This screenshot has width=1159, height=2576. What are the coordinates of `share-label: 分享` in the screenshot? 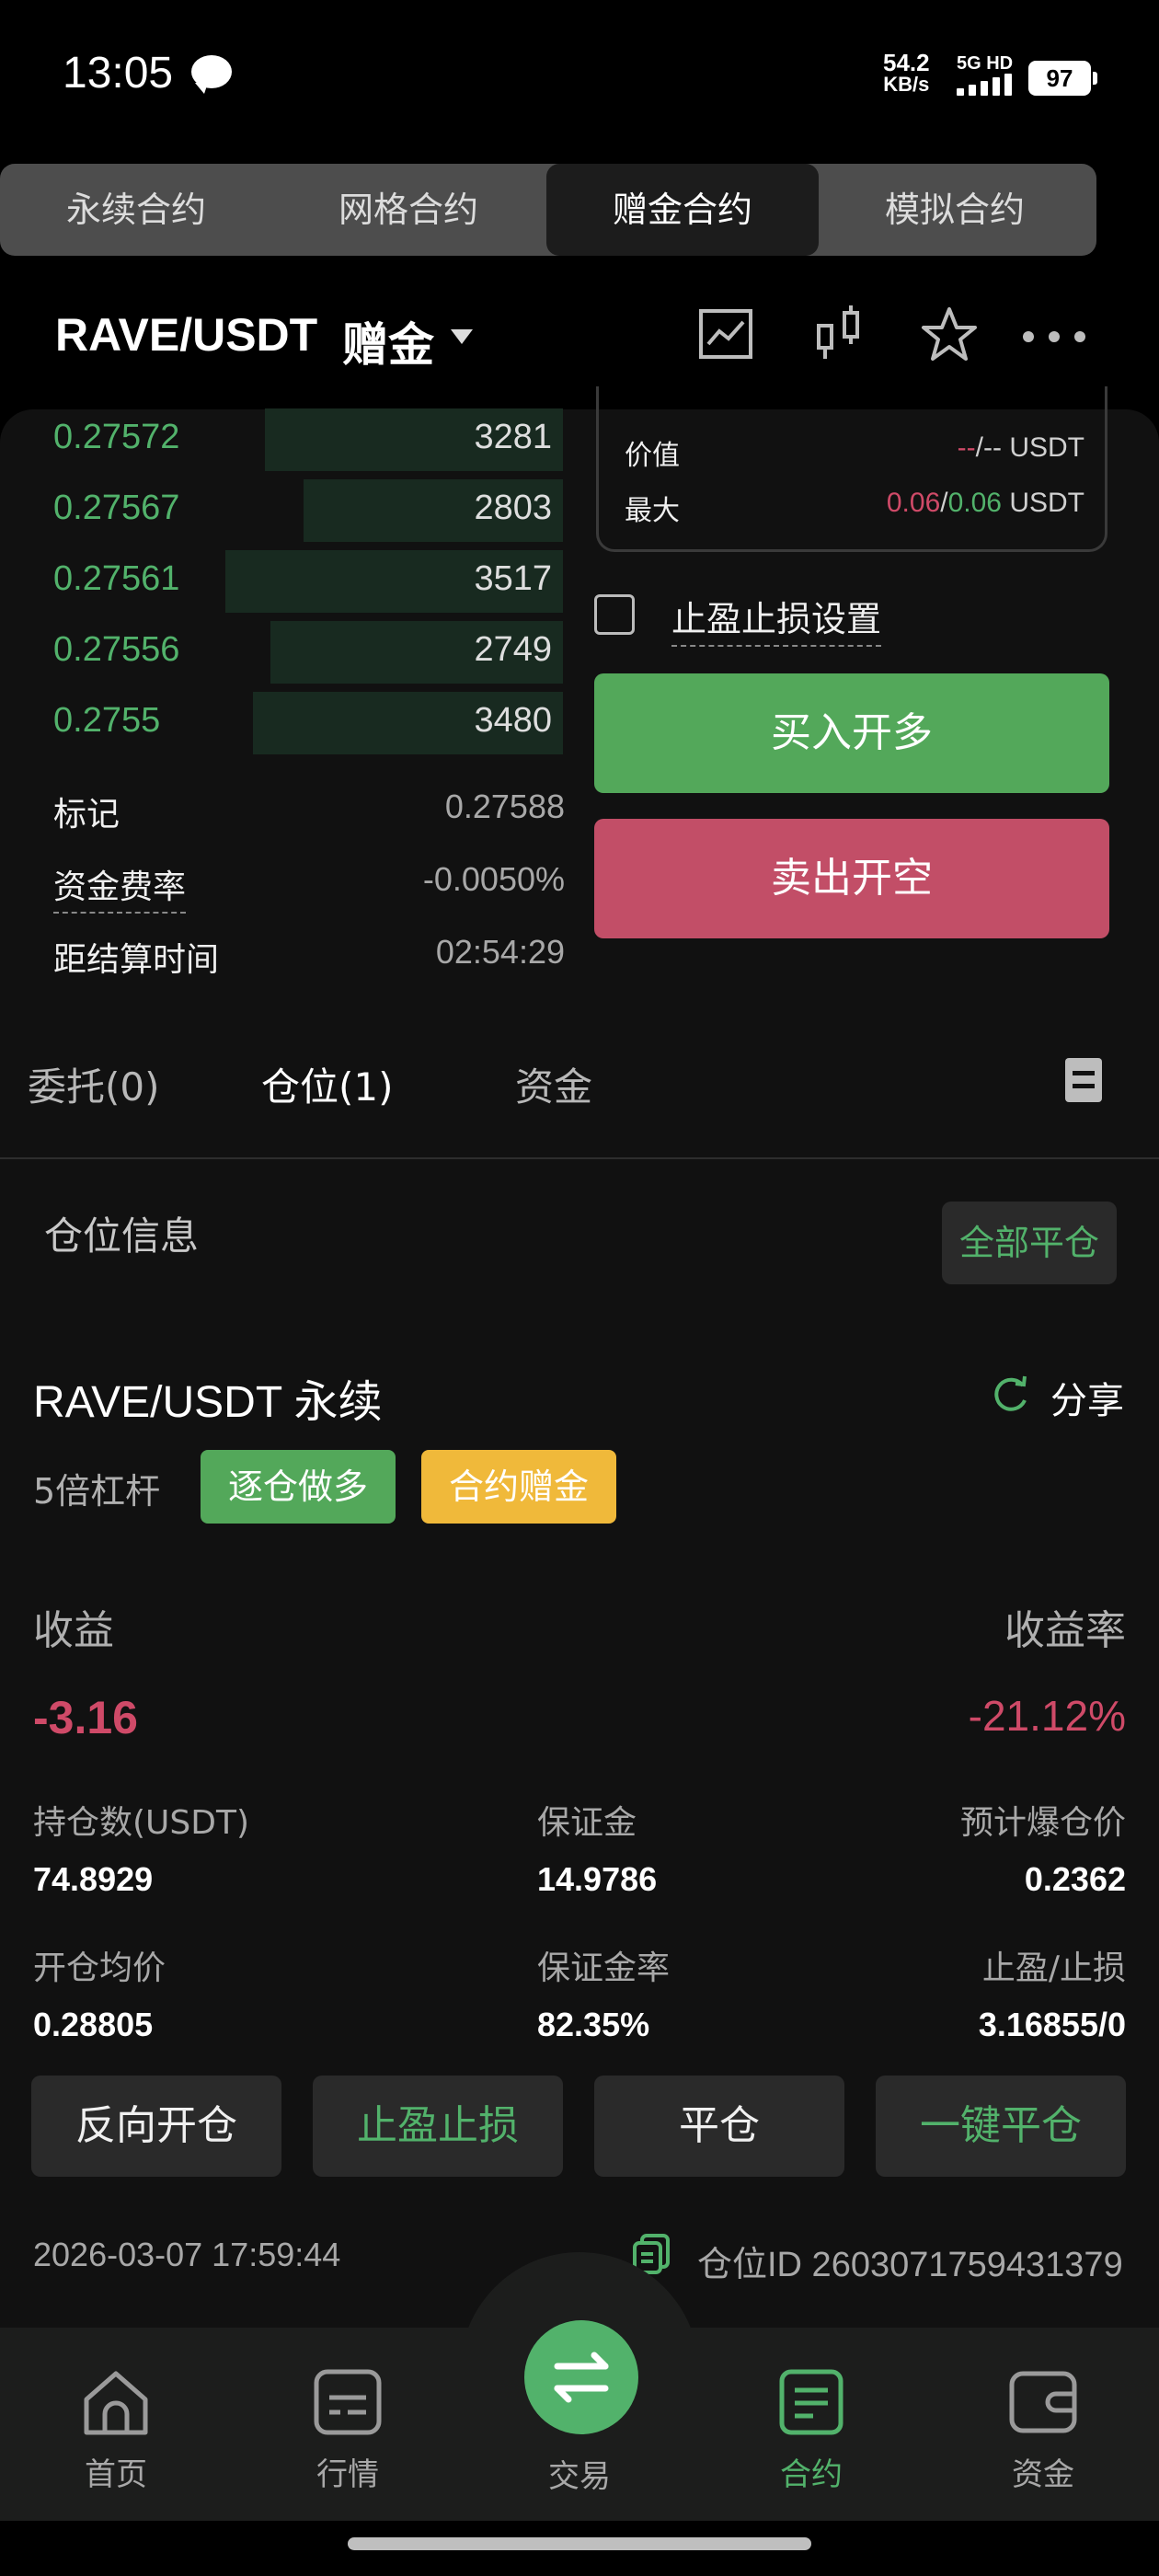 It's located at (1087, 1397).